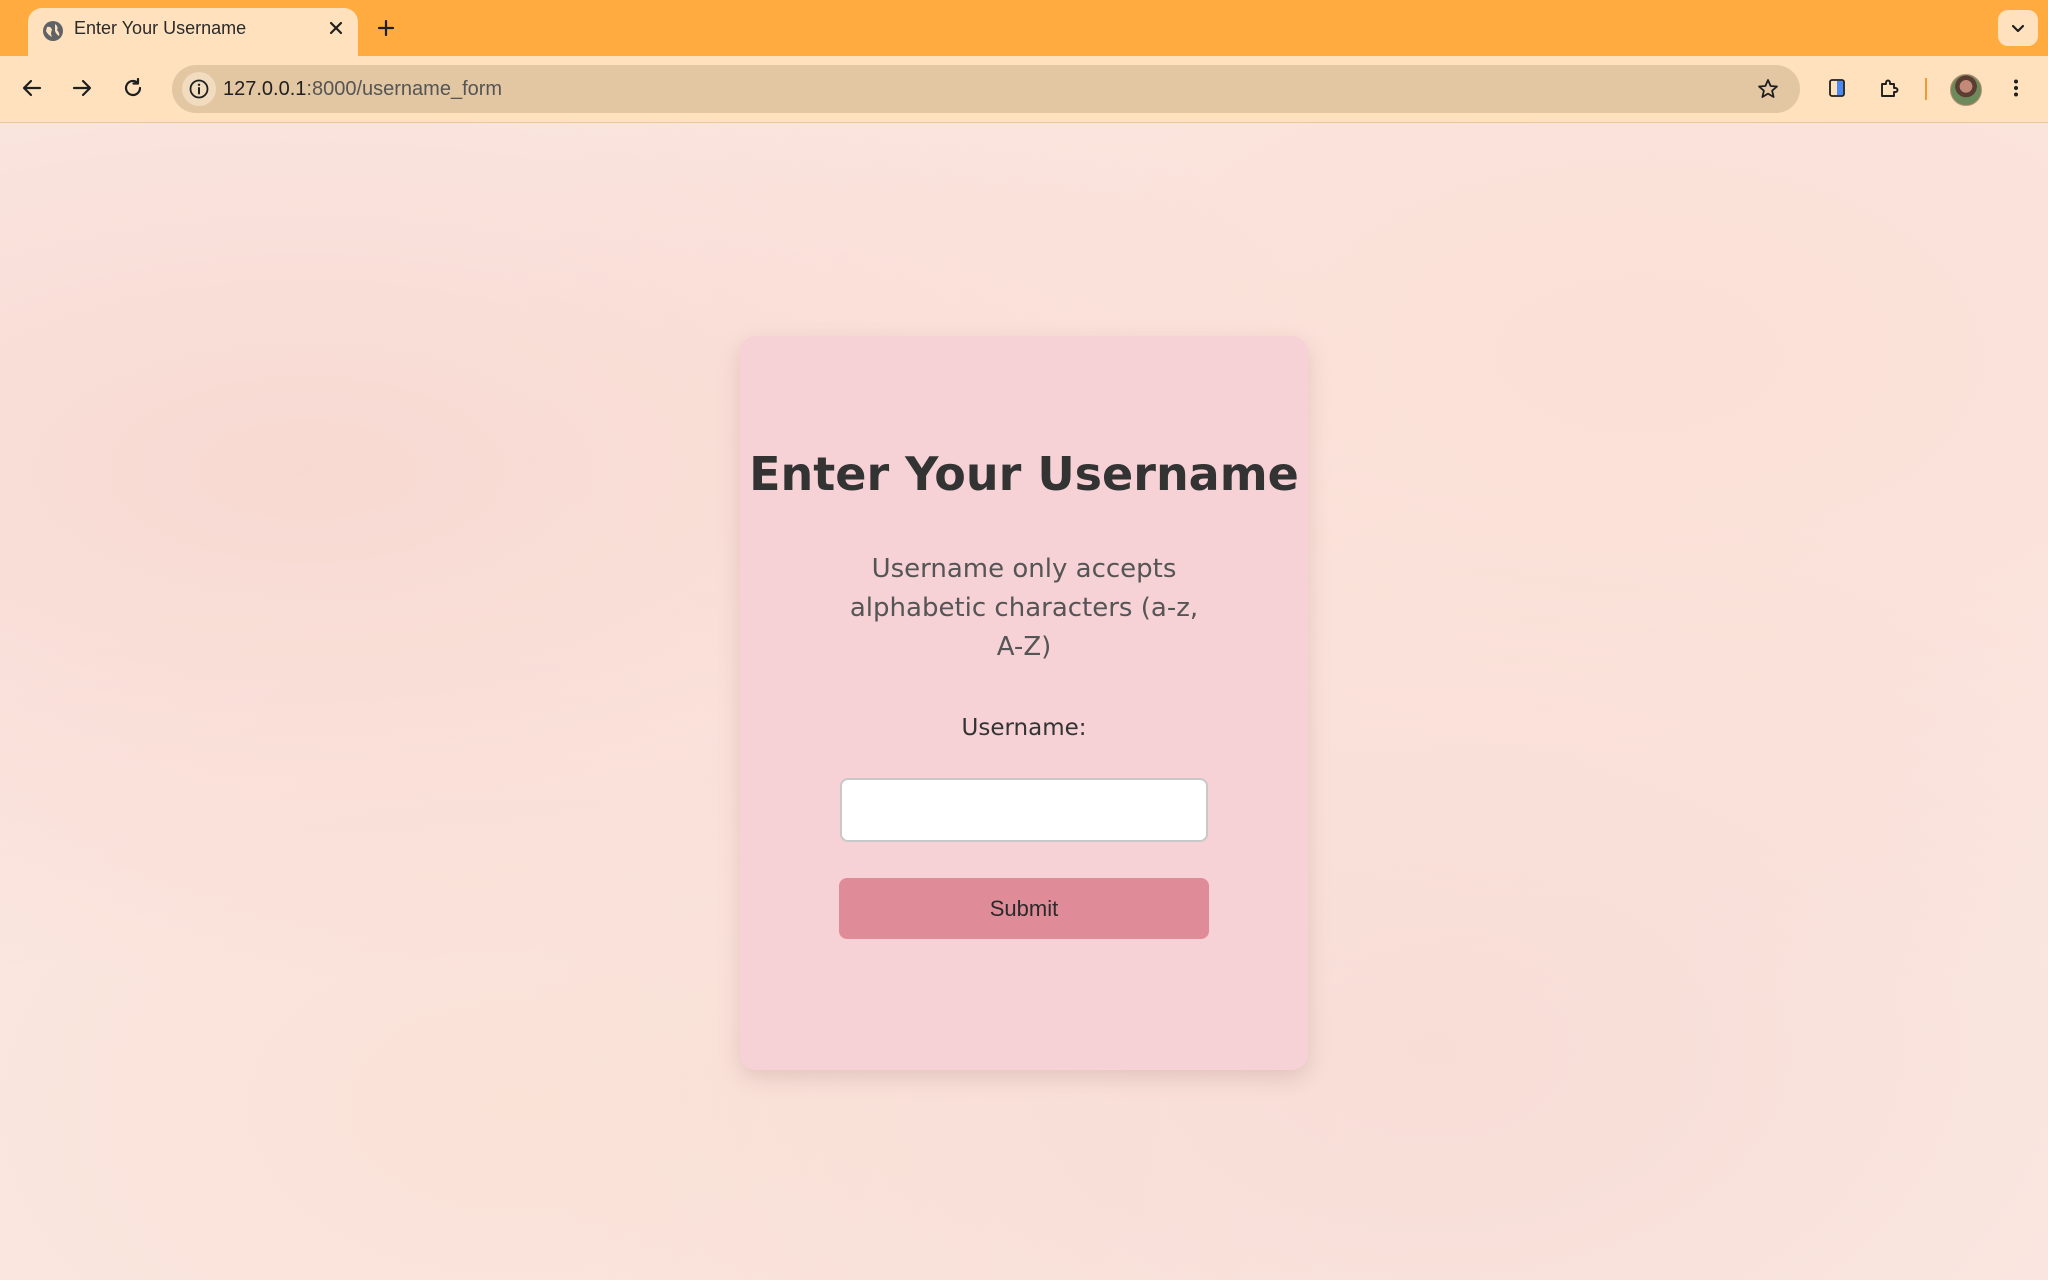  I want to click on url-text: 127.0.0.1:8000/username_form, so click(362, 89).